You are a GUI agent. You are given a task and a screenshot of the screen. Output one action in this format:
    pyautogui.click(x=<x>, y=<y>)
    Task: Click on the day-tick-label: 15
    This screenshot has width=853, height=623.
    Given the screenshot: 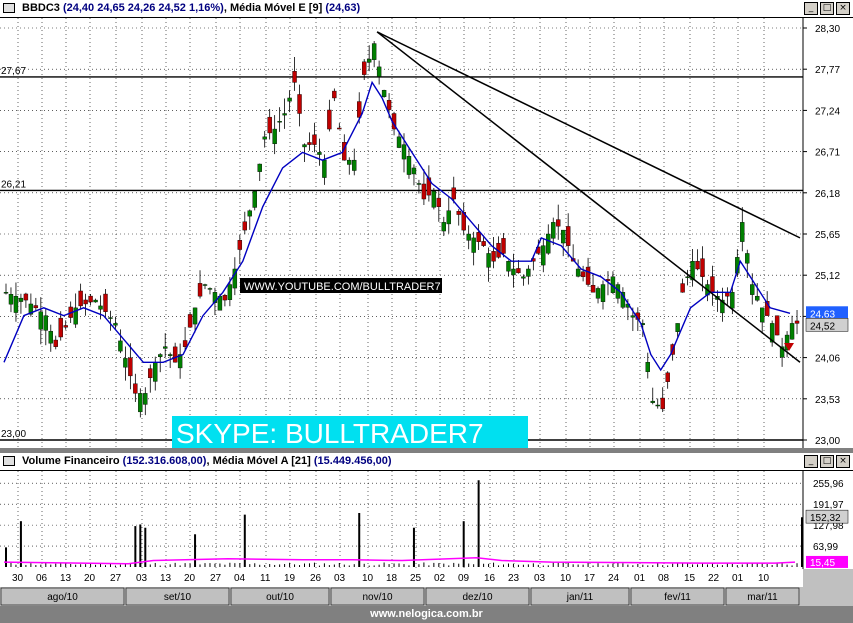 What is the action you would take?
    pyautogui.click(x=690, y=578)
    